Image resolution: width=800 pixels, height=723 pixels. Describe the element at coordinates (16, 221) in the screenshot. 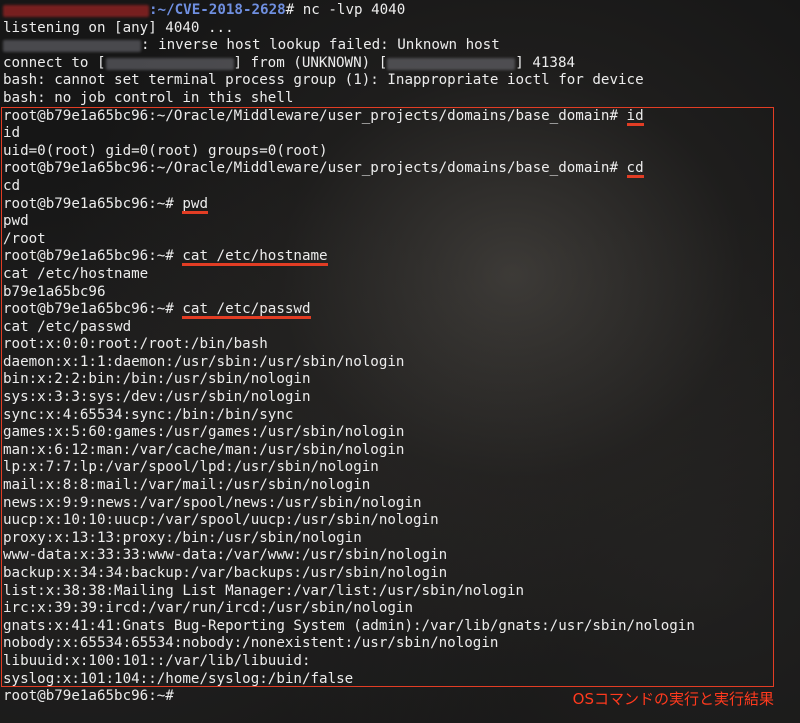

I see `output-line: pwd` at that location.